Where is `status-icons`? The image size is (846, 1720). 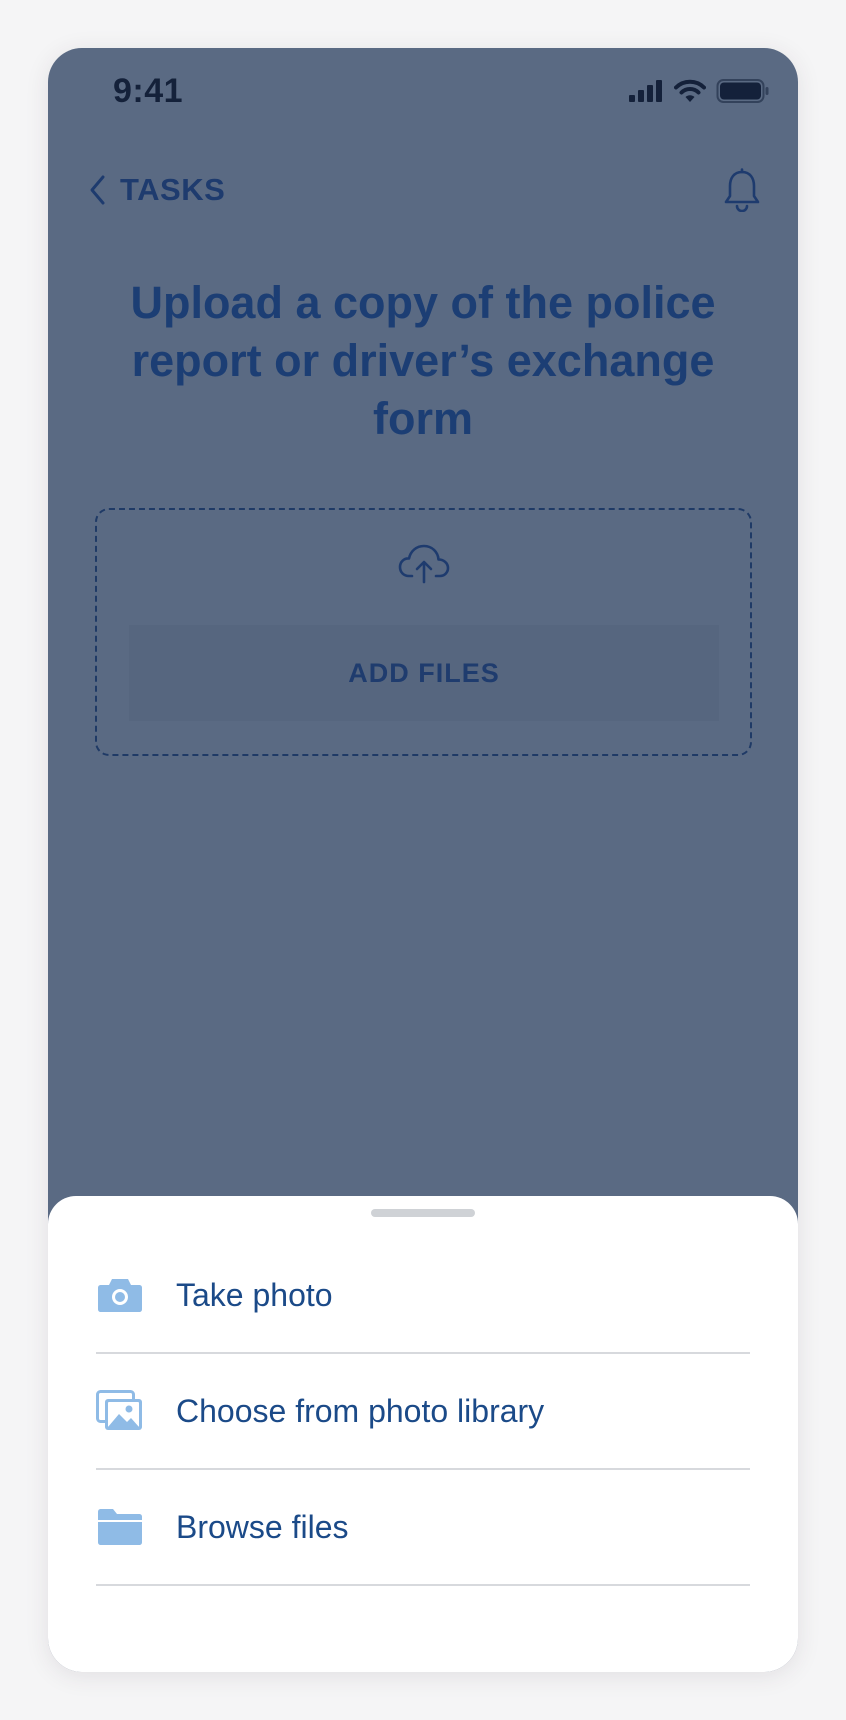 status-icons is located at coordinates (699, 91).